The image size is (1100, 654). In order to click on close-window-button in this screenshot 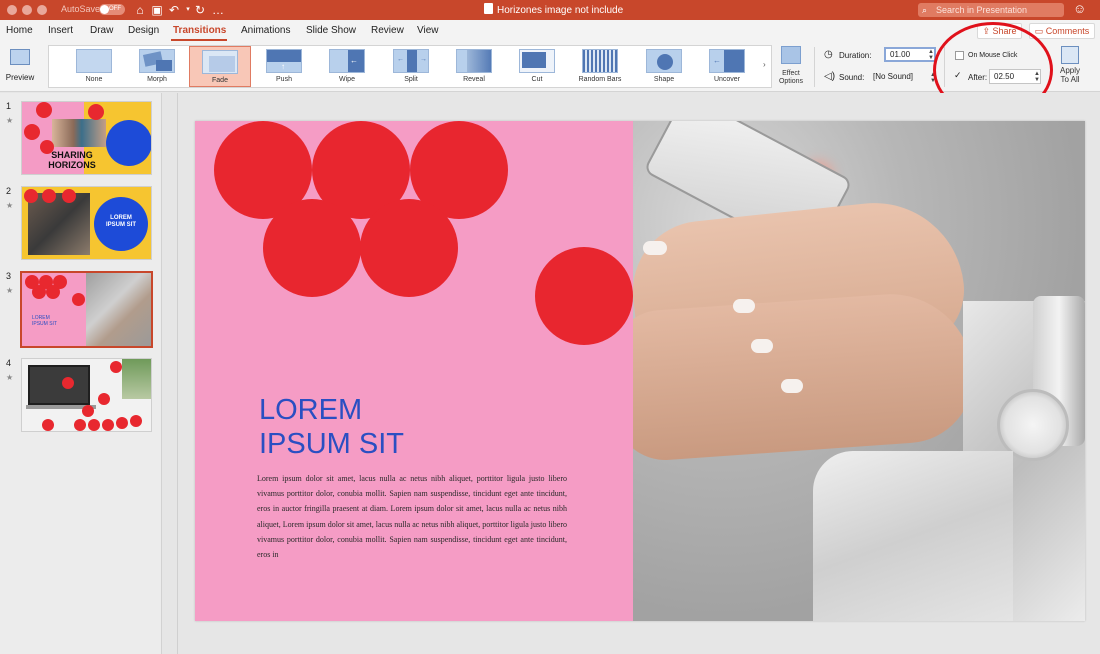, I will do `click(12, 10)`.